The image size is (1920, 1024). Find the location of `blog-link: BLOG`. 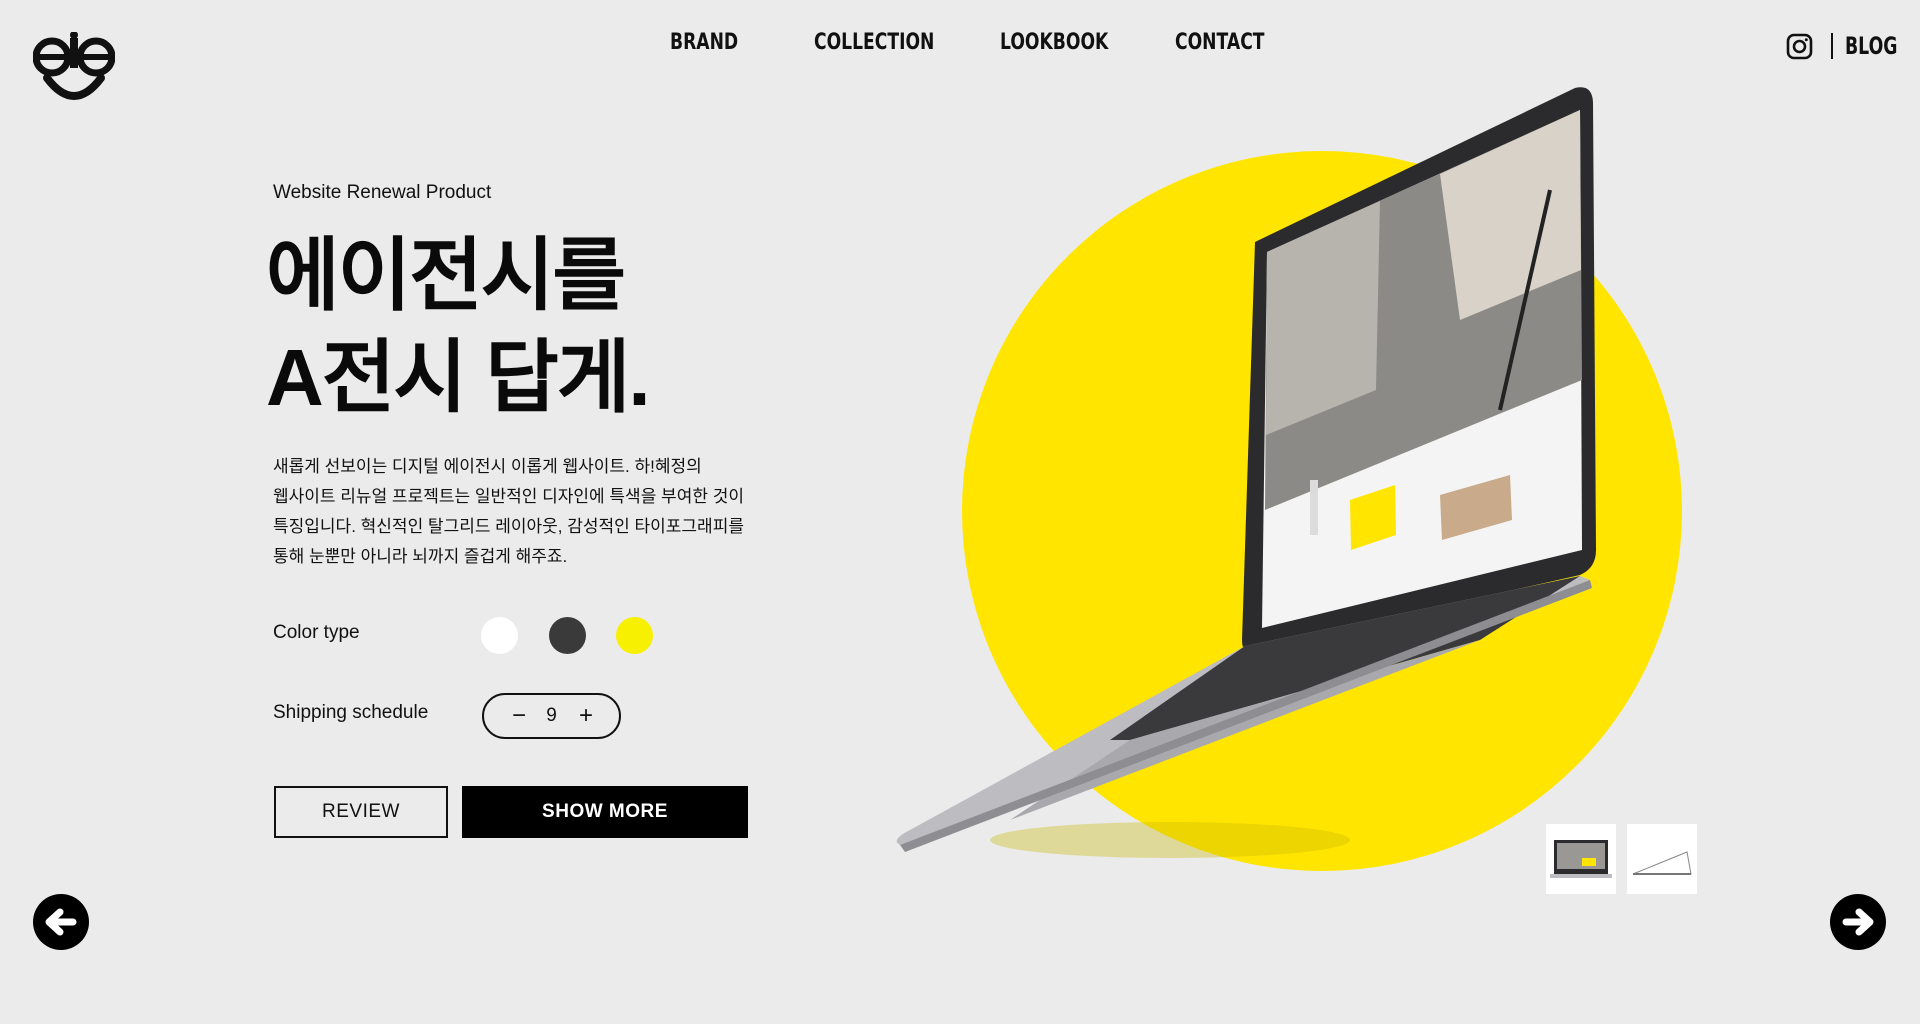

blog-link: BLOG is located at coordinates (1871, 46).